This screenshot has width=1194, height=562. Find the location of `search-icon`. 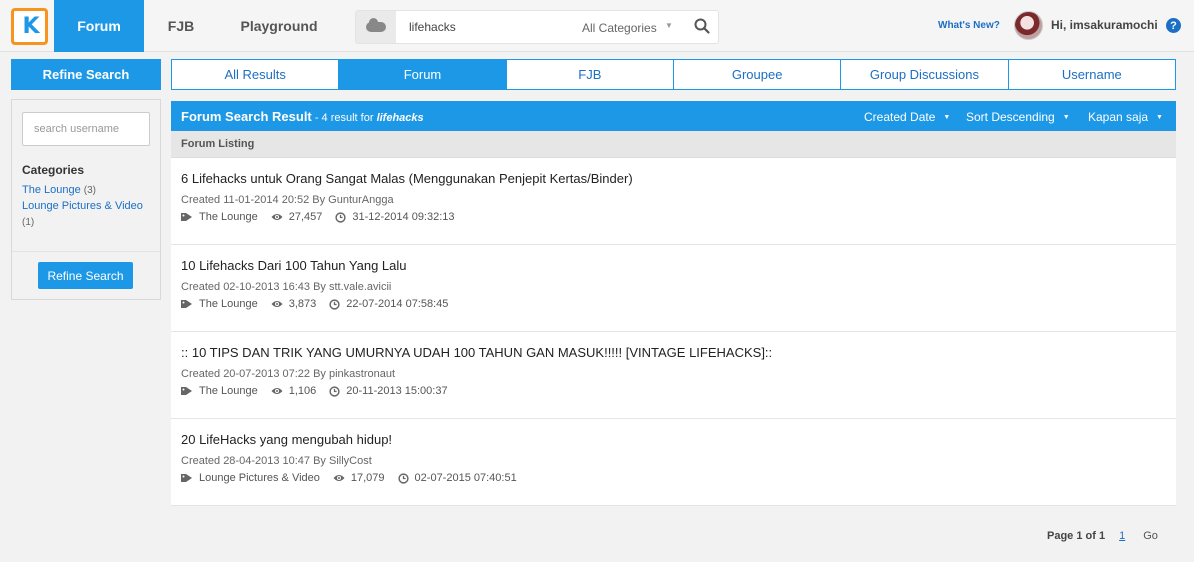

search-icon is located at coordinates (702, 26).